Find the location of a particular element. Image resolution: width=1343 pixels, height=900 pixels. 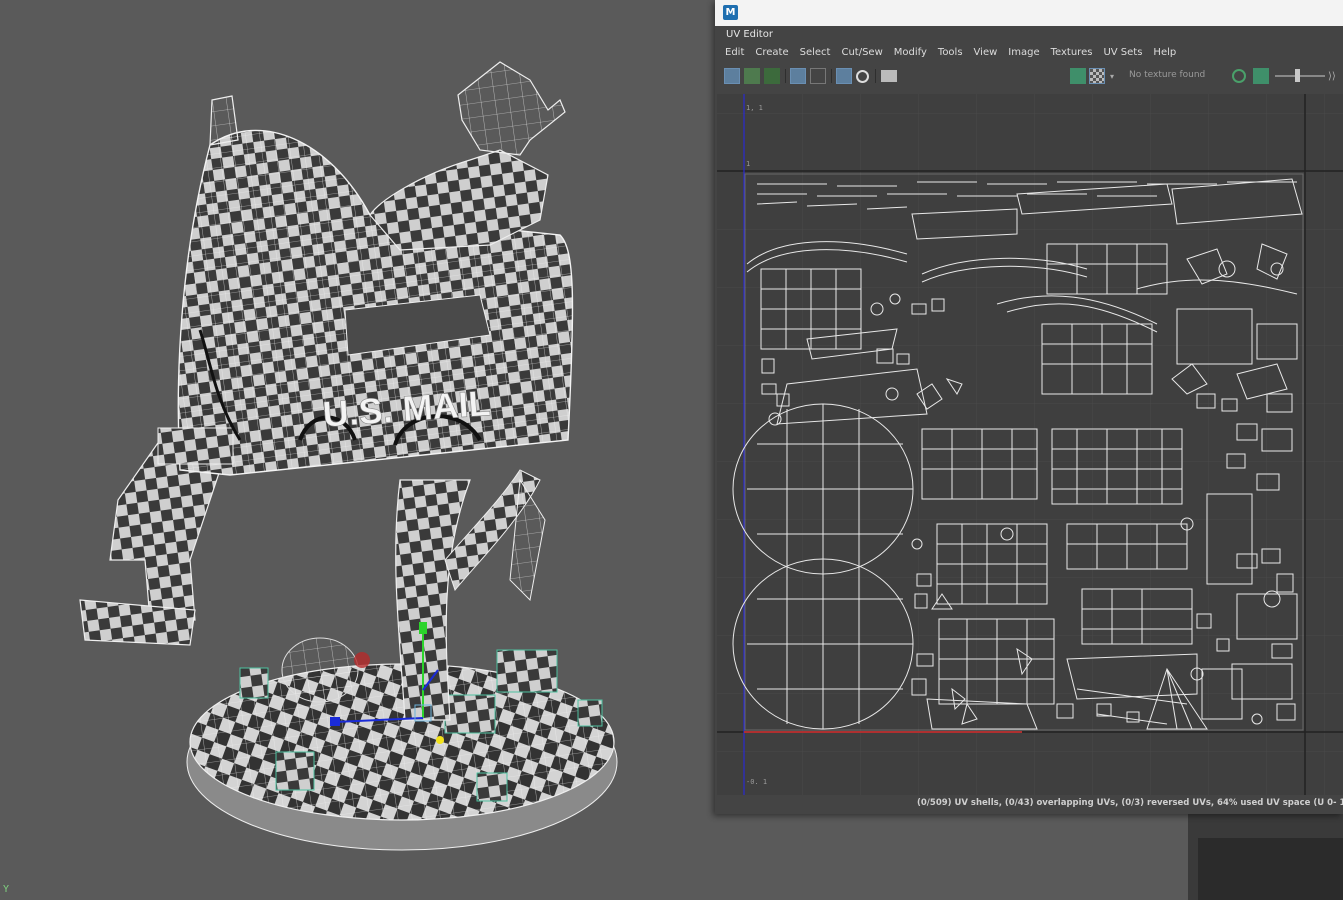

uv-tick-label: -0. 1 is located at coordinates (757, 782).